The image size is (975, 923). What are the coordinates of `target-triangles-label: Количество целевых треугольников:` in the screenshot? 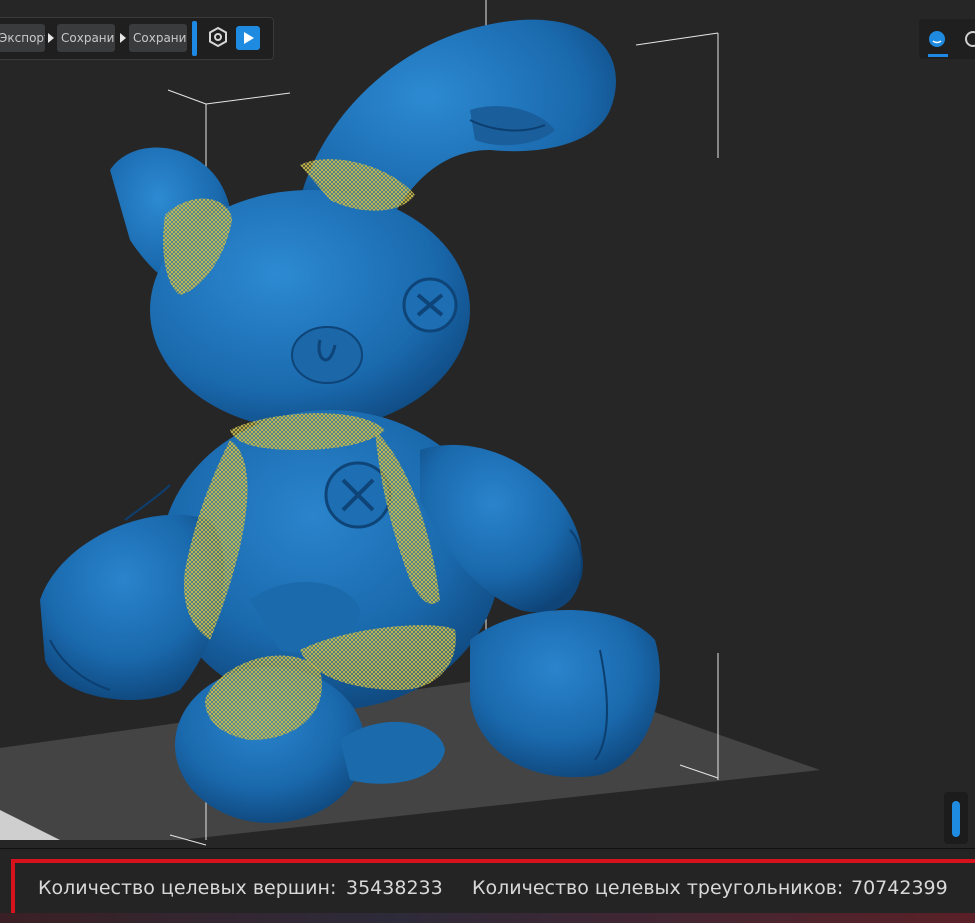 It's located at (658, 888).